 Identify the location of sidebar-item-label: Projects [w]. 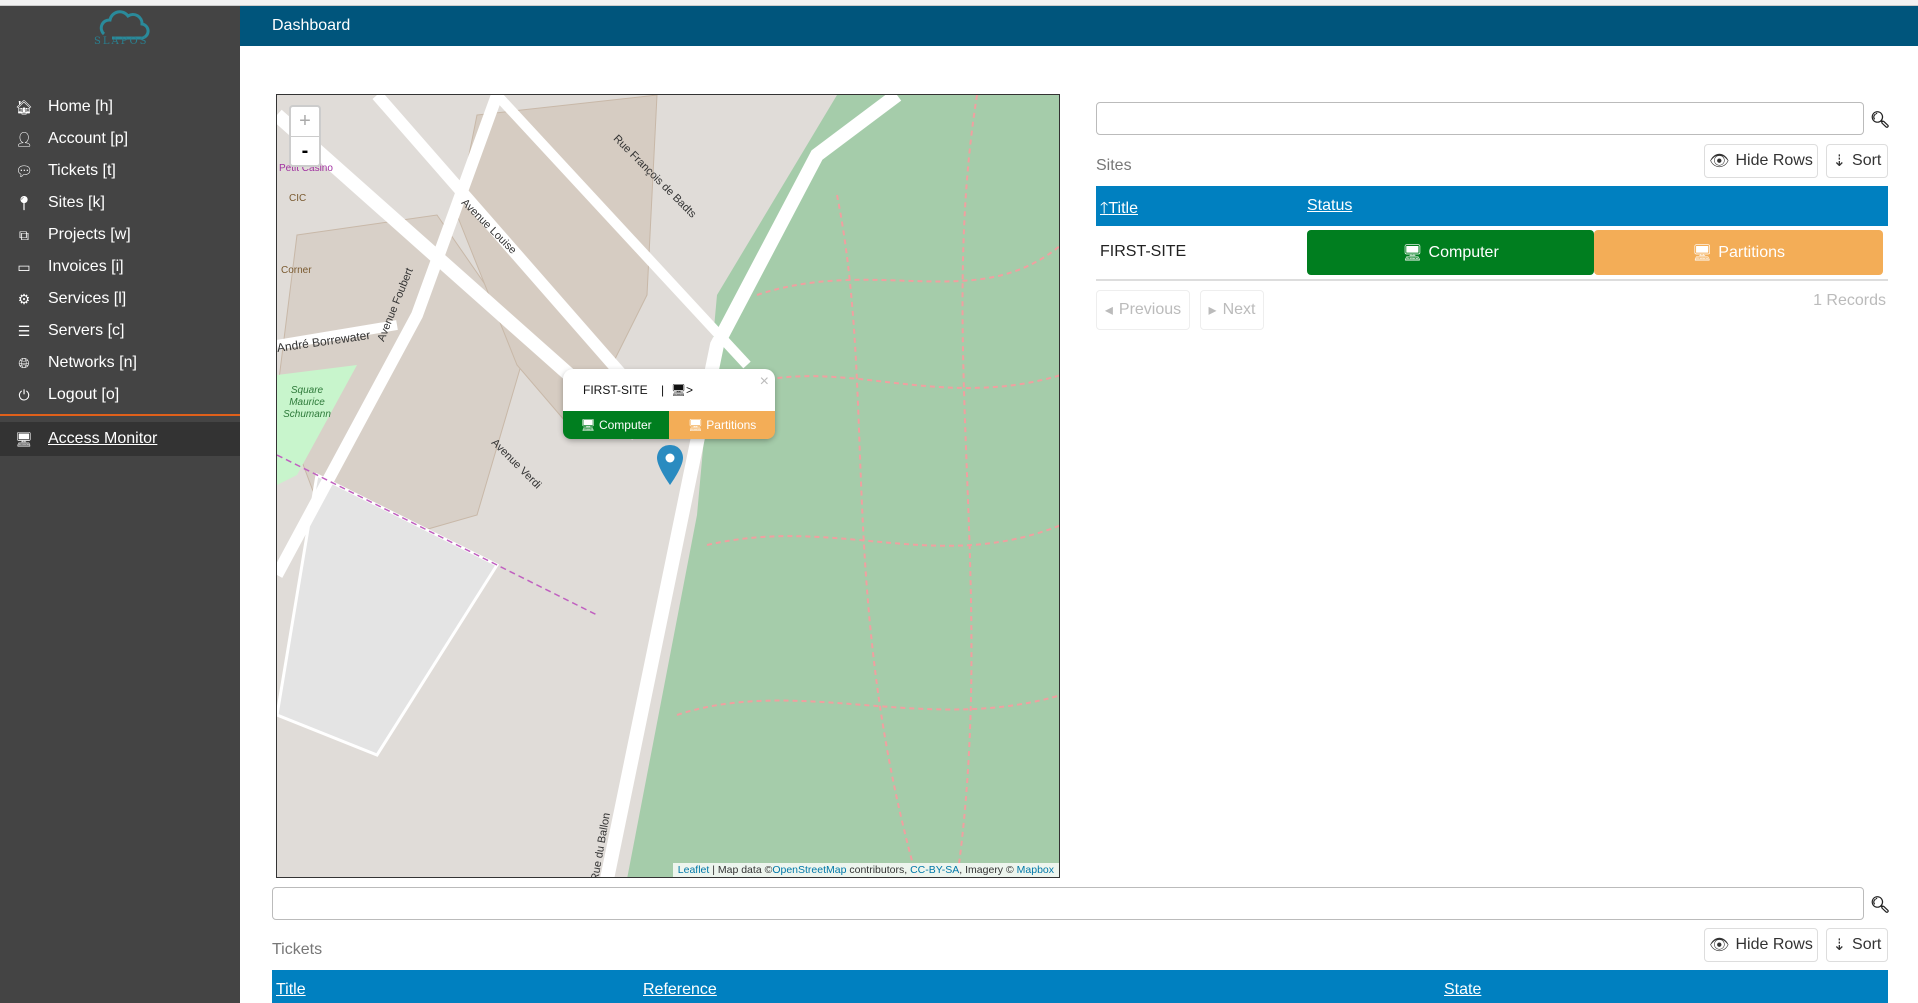
(89, 234).